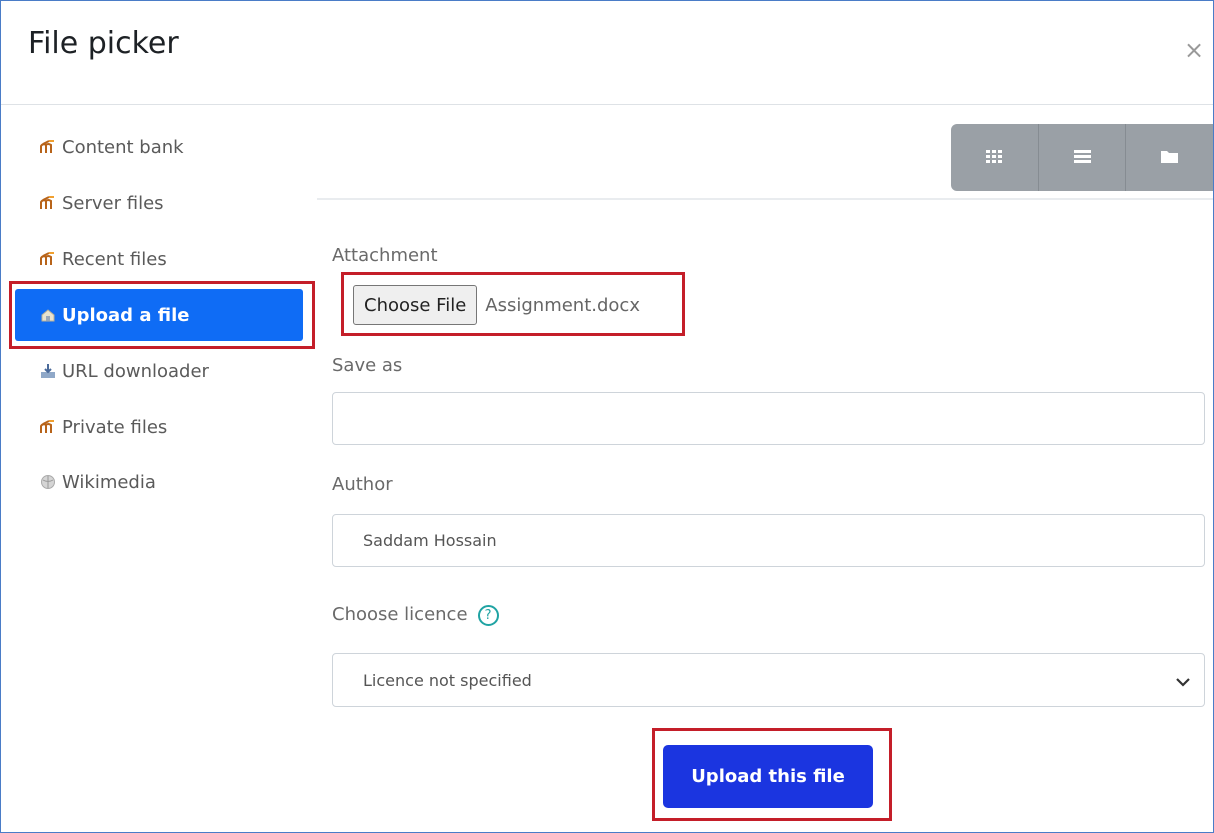  What do you see at coordinates (765, 199) in the screenshot?
I see `toolbar-divider` at bounding box center [765, 199].